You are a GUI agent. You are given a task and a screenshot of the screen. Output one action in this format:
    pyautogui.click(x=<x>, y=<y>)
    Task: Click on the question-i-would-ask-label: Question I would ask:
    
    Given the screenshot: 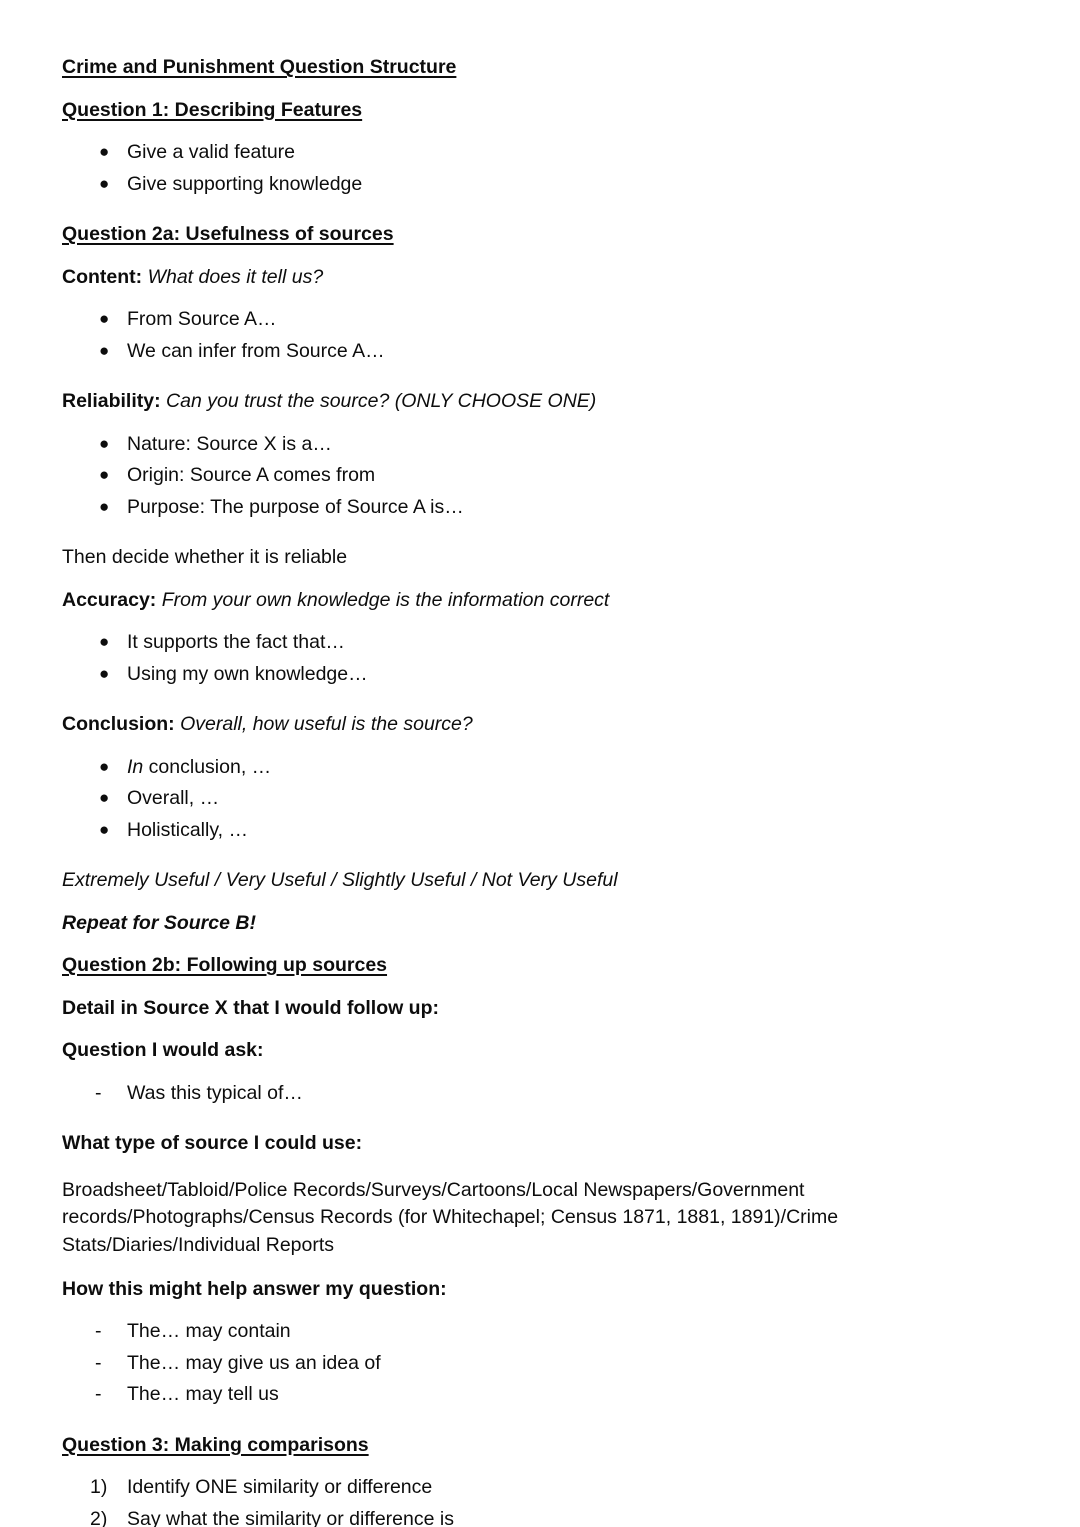 What is the action you would take?
    pyautogui.click(x=163, y=1050)
    